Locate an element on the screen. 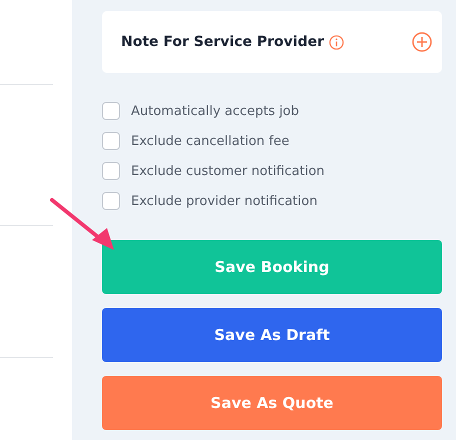 The height and width of the screenshot is (440, 456). save-button: Save As Draft is located at coordinates (272, 335).